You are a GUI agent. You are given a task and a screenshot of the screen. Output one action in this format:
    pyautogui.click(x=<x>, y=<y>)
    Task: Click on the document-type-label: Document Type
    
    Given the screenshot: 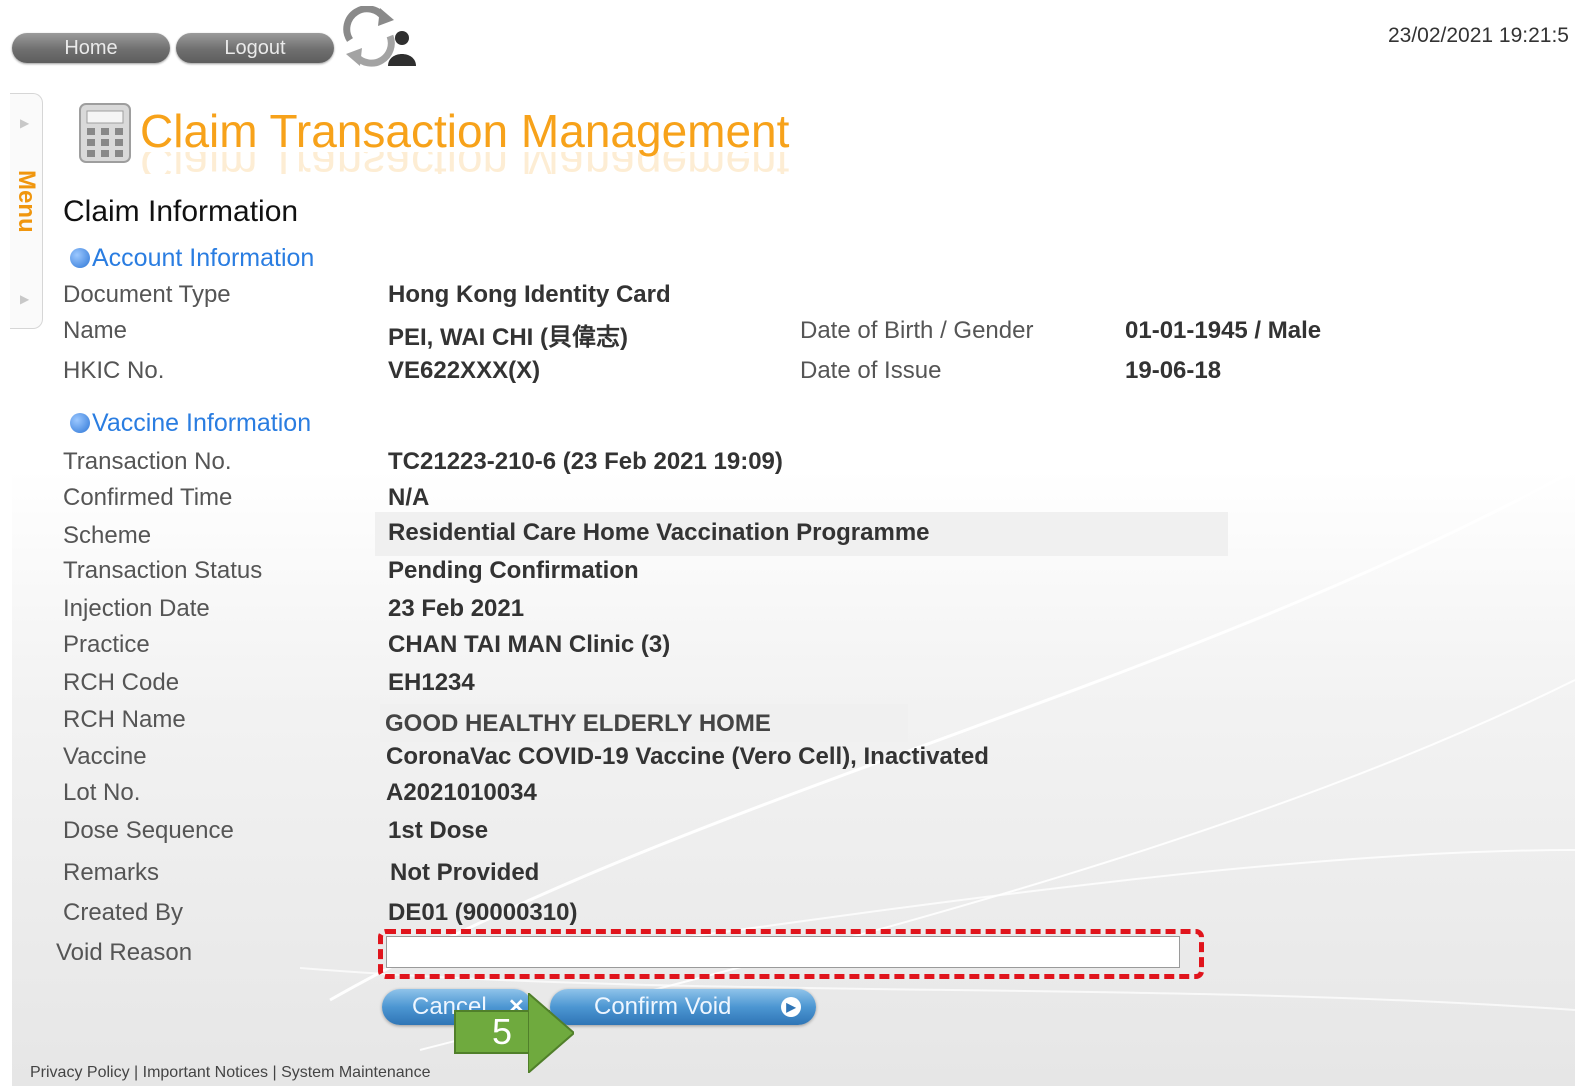 What is the action you would take?
    pyautogui.click(x=147, y=294)
    